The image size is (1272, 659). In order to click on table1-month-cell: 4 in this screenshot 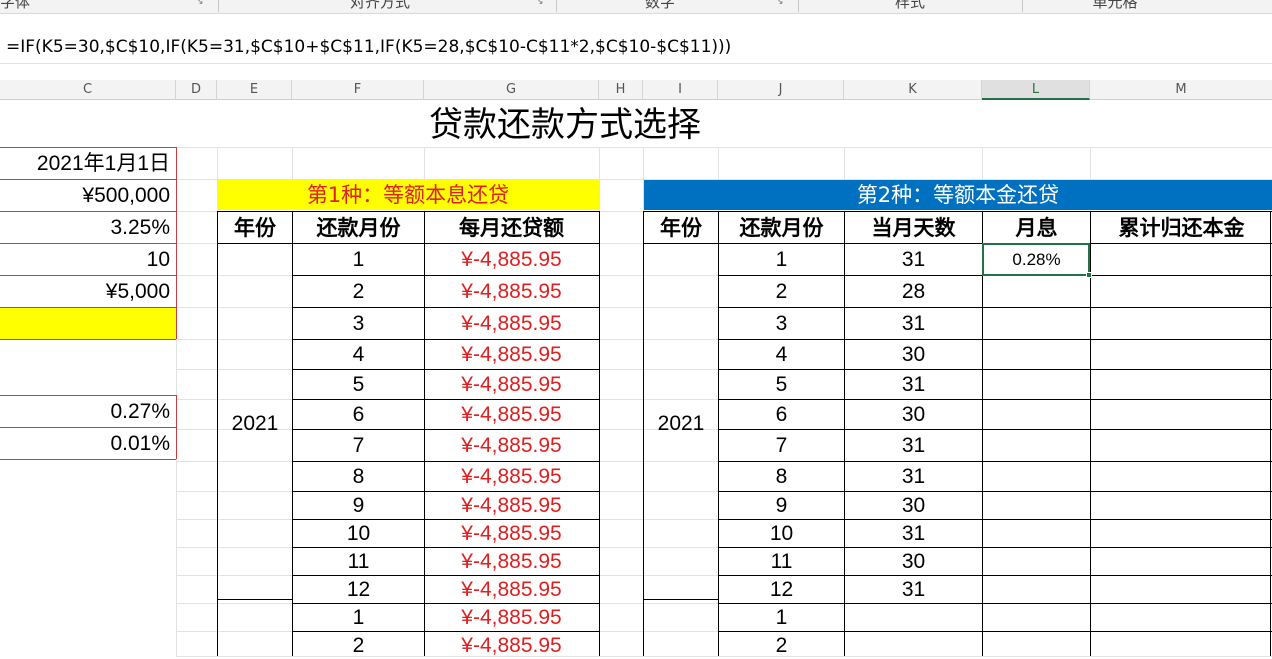, I will do `click(358, 354)`.